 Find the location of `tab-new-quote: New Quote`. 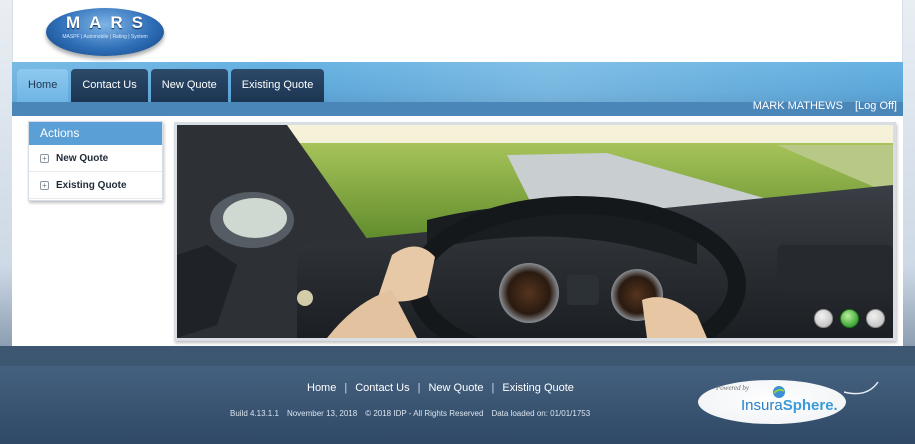

tab-new-quote: New Quote is located at coordinates (189, 85).